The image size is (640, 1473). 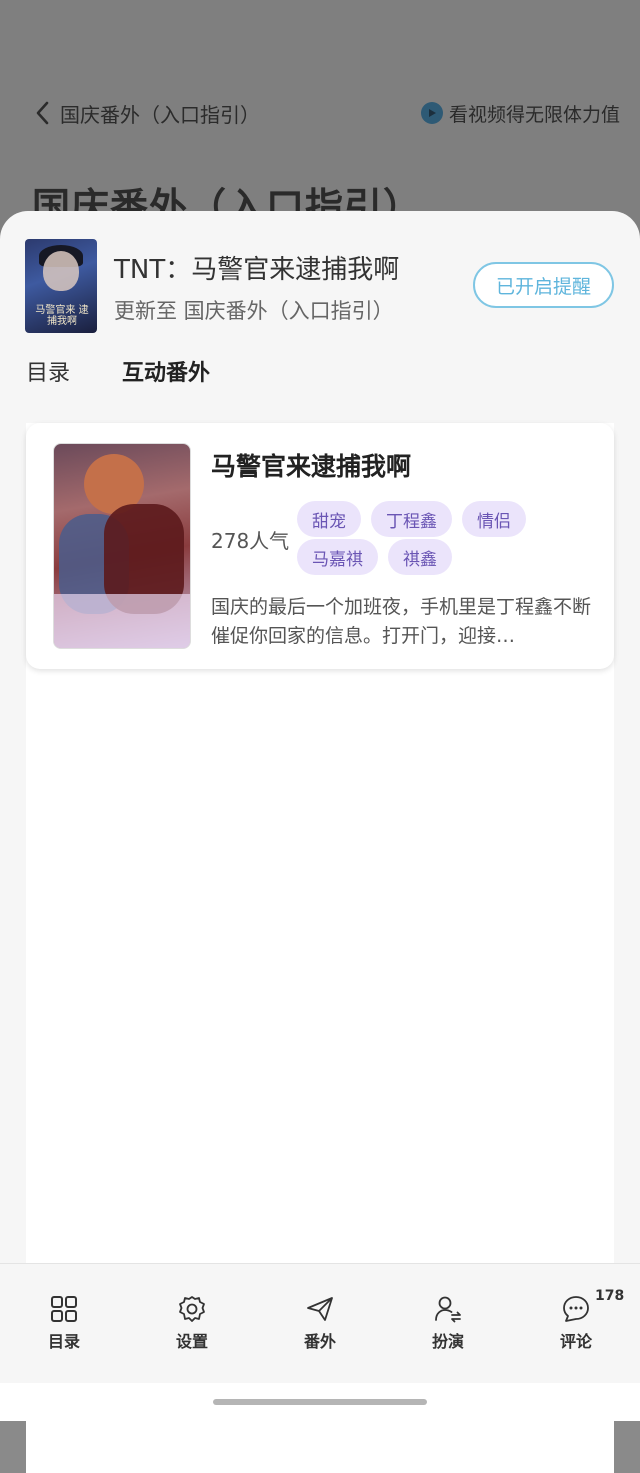 I want to click on tag: 祺鑫, so click(x=420, y=557).